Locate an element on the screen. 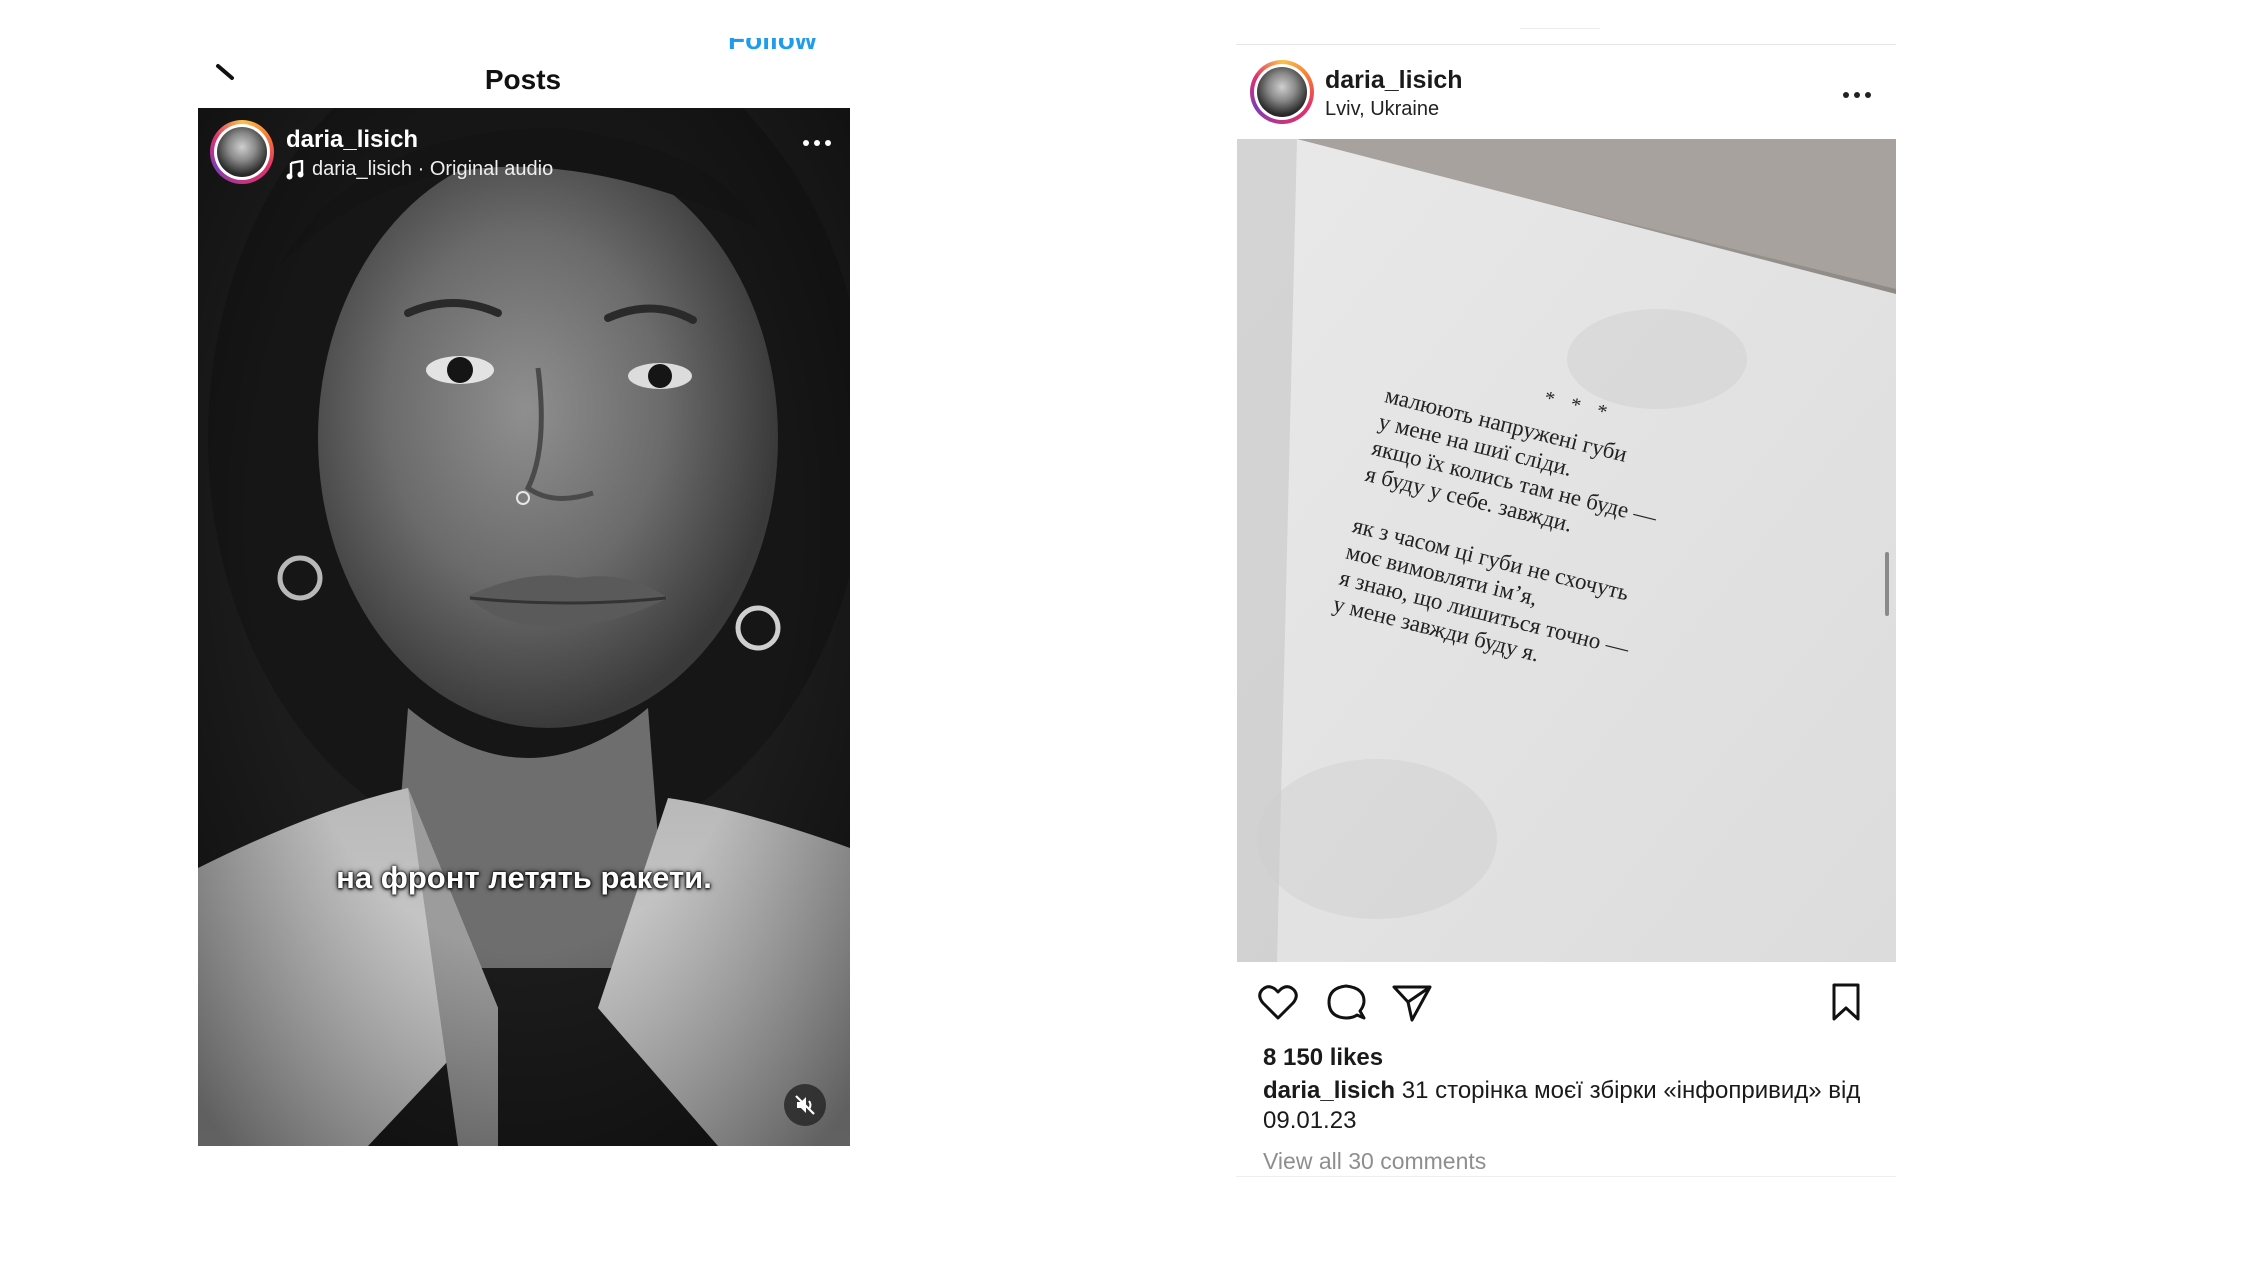 Image resolution: width=2241 pixels, height=1282 pixels. share-icon is located at coordinates (1412, 1002).